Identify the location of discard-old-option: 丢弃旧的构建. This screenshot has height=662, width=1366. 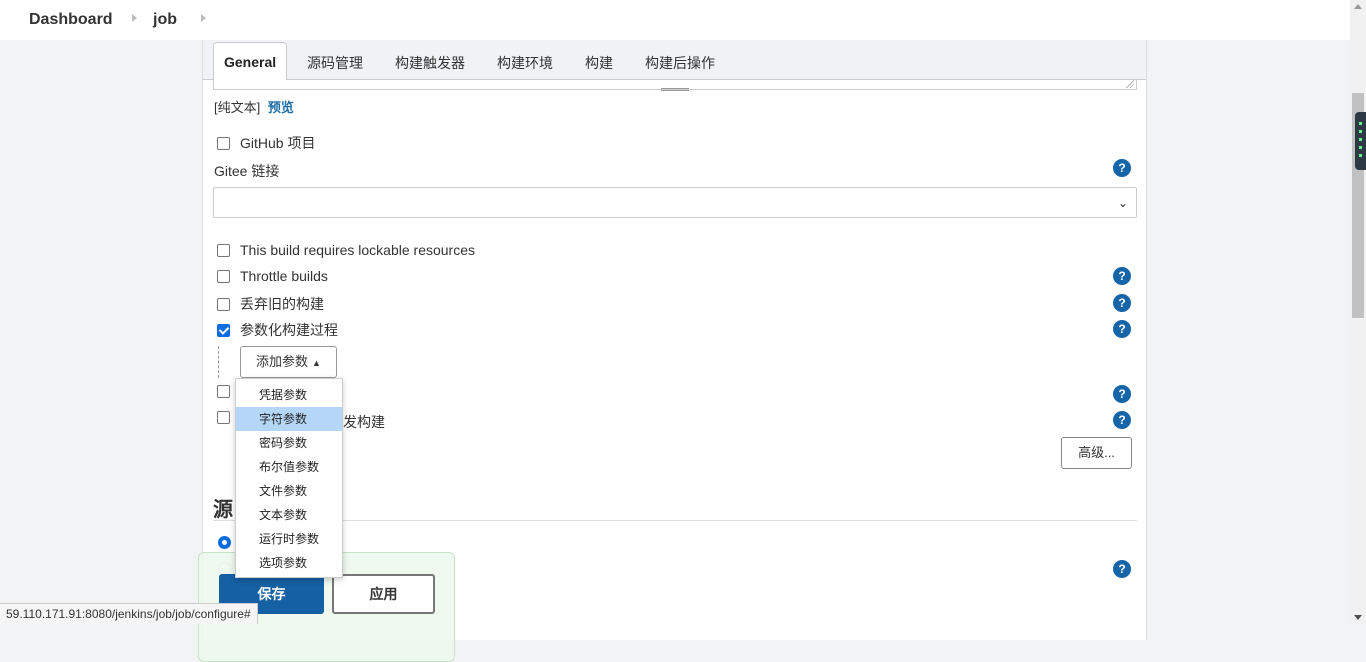
(270, 304).